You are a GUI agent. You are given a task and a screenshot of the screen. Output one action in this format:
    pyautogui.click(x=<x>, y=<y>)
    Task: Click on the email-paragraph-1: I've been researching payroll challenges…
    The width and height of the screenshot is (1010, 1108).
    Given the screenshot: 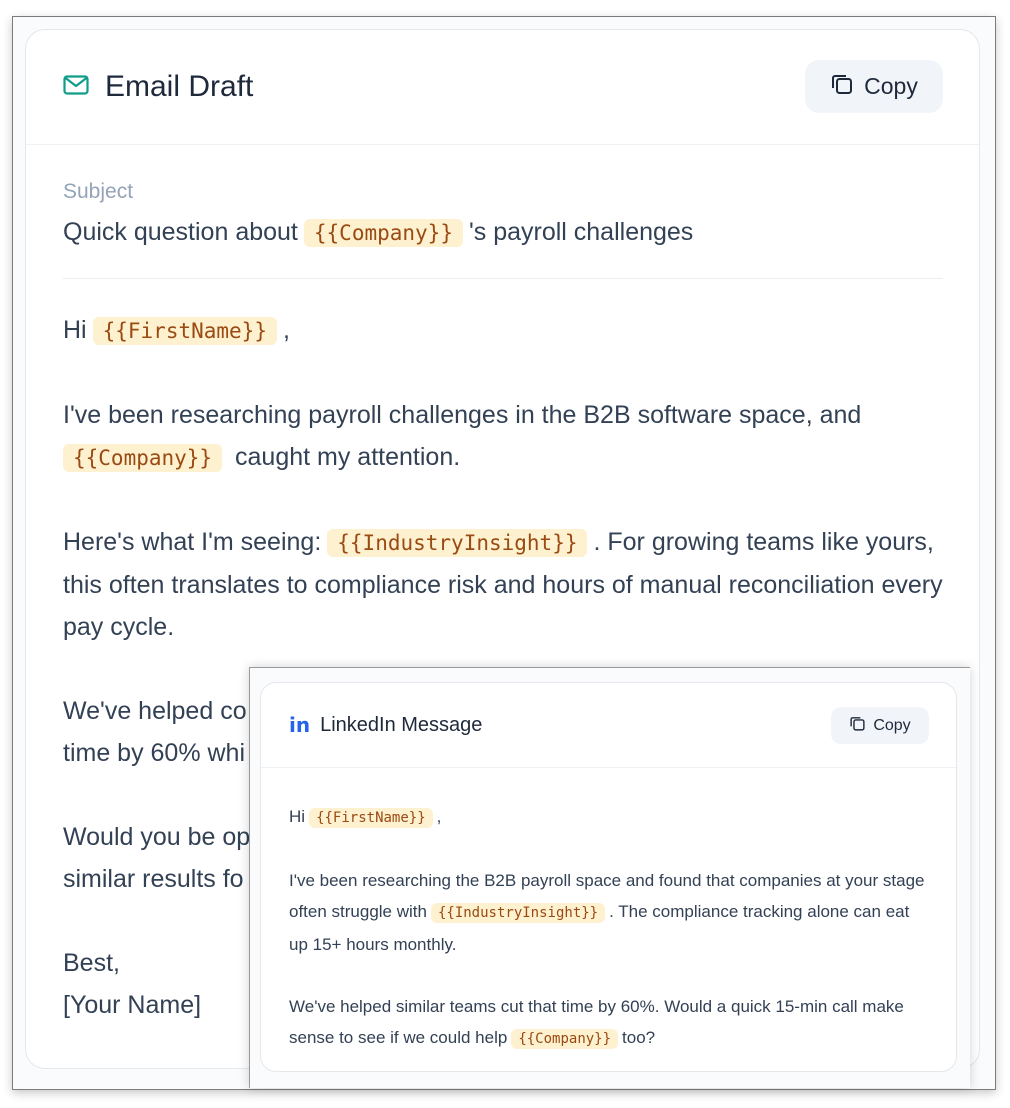 What is the action you would take?
    pyautogui.click(x=503, y=436)
    